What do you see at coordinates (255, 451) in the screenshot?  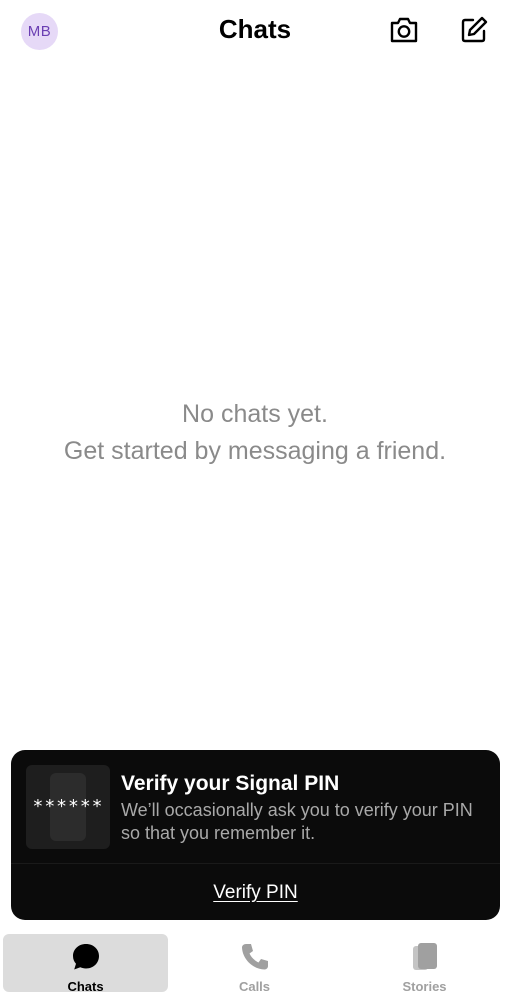 I see `empty-state-subtitle: Get started by messaging a friend.` at bounding box center [255, 451].